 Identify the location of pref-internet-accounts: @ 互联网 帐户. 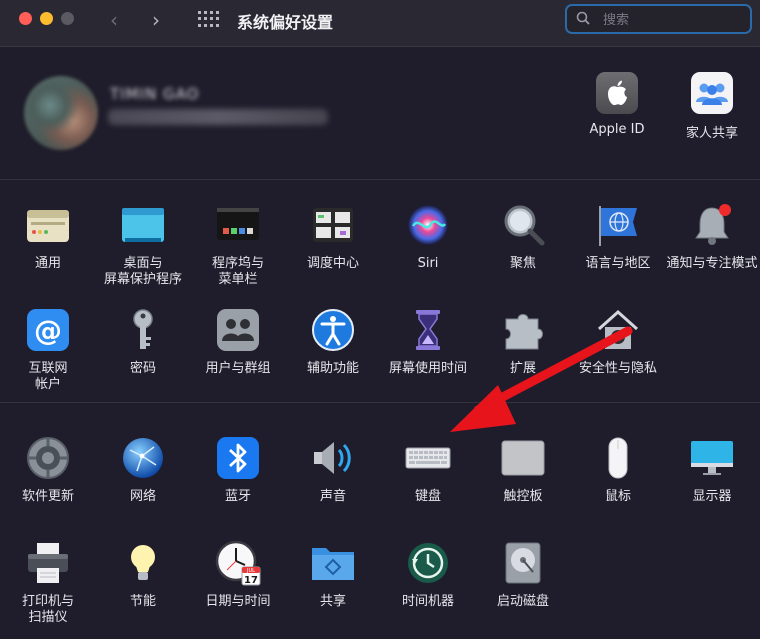
(48, 350).